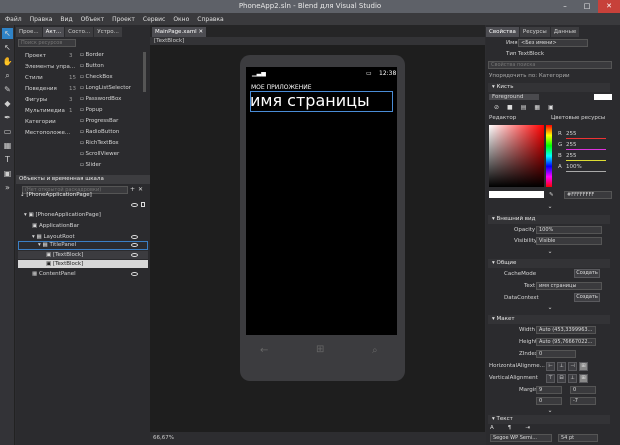  I want to click on control-item: ▫ ScrollViewer, so click(99, 154).